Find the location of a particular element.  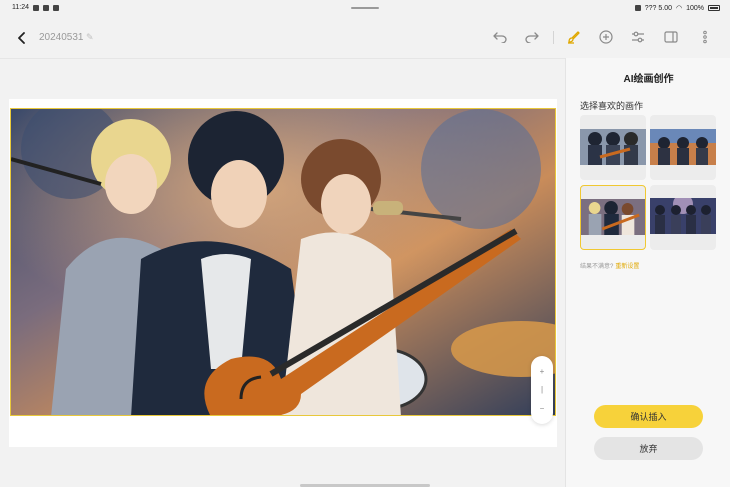

battery-text: 100% is located at coordinates (695, 8).